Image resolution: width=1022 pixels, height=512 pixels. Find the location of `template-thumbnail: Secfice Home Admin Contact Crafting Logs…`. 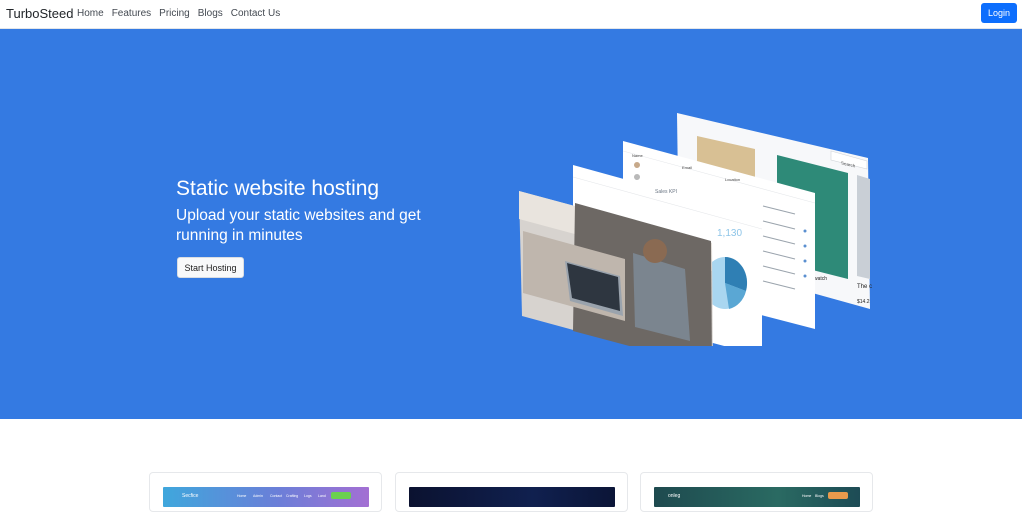

template-thumbnail: Secfice Home Admin Contact Crafting Logs… is located at coordinates (266, 497).